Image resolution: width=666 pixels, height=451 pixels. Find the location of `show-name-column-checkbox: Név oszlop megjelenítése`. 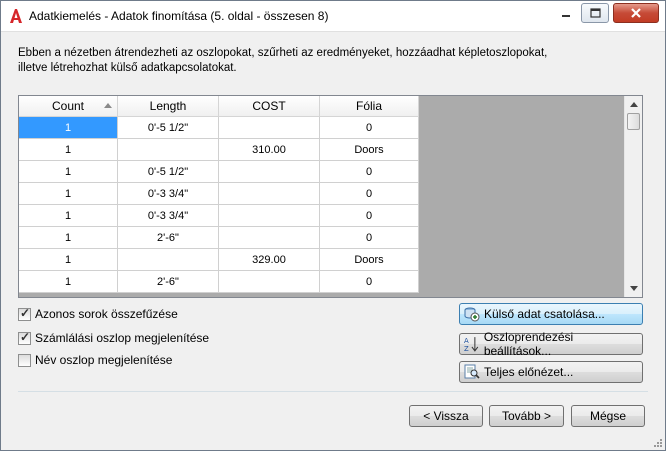

show-name-column-checkbox: Név oszlop megjelenítése is located at coordinates (95, 360).